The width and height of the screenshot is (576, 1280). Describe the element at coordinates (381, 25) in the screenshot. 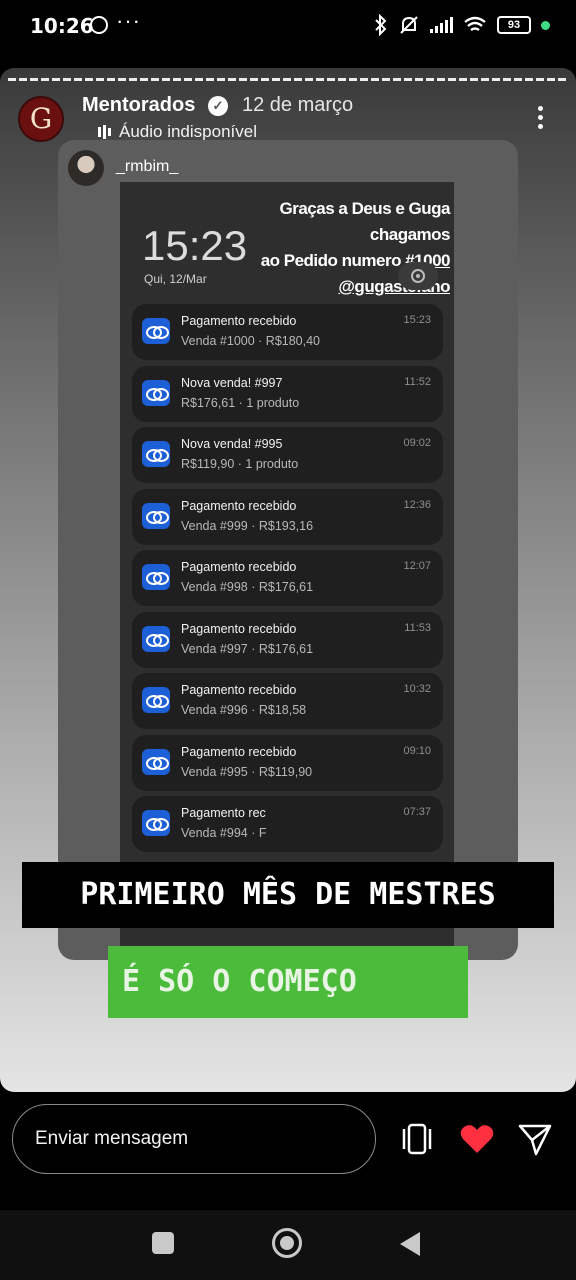

I see `bluetooth-icon` at that location.